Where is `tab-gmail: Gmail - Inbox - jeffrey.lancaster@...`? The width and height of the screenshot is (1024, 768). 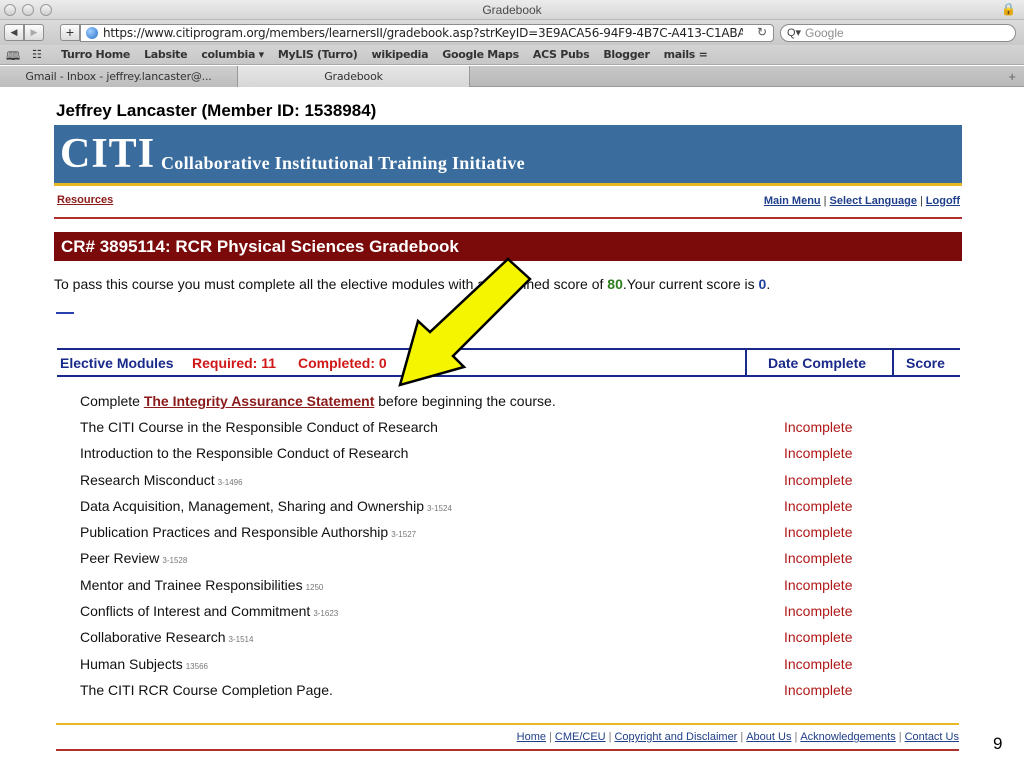 tab-gmail: Gmail - Inbox - jeffrey.lancaster@... is located at coordinates (119, 76).